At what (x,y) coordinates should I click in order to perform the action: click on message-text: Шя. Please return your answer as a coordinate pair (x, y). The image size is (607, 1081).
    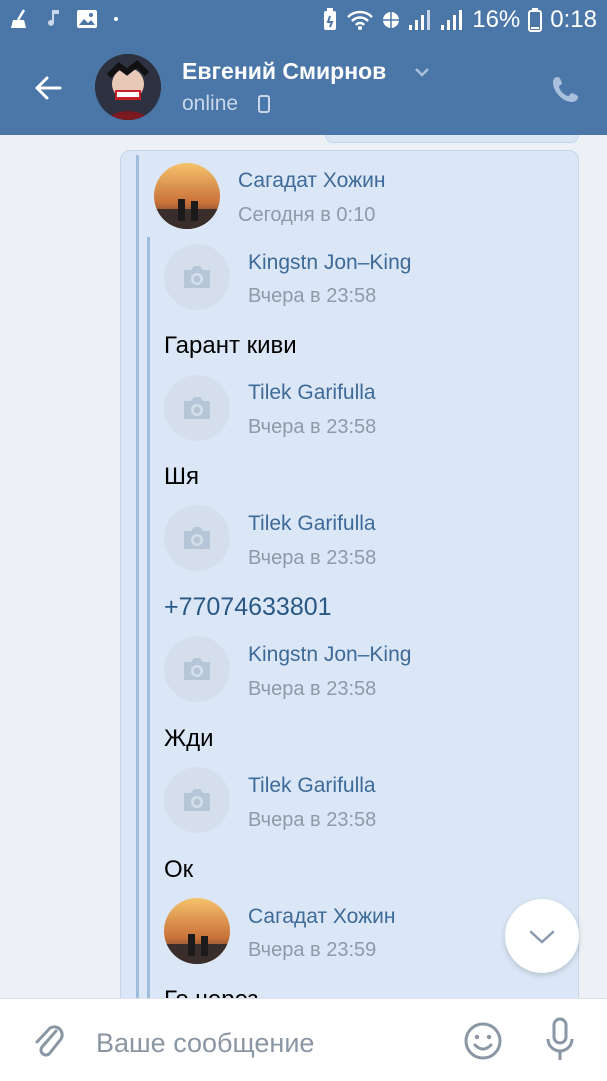
    Looking at the image, I should click on (181, 476).